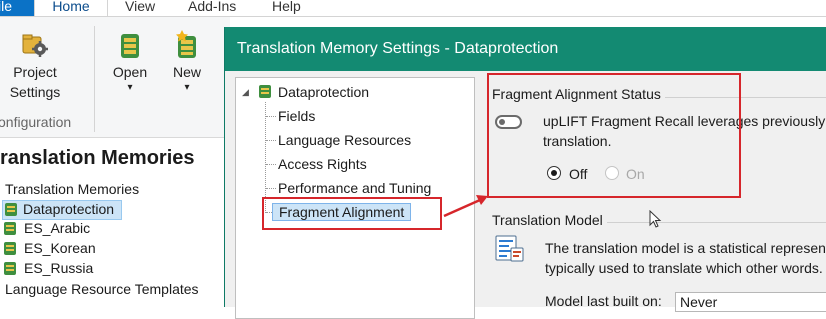  What do you see at coordinates (549, 220) in the screenshot?
I see `translation-model-heading: Translation Model` at bounding box center [549, 220].